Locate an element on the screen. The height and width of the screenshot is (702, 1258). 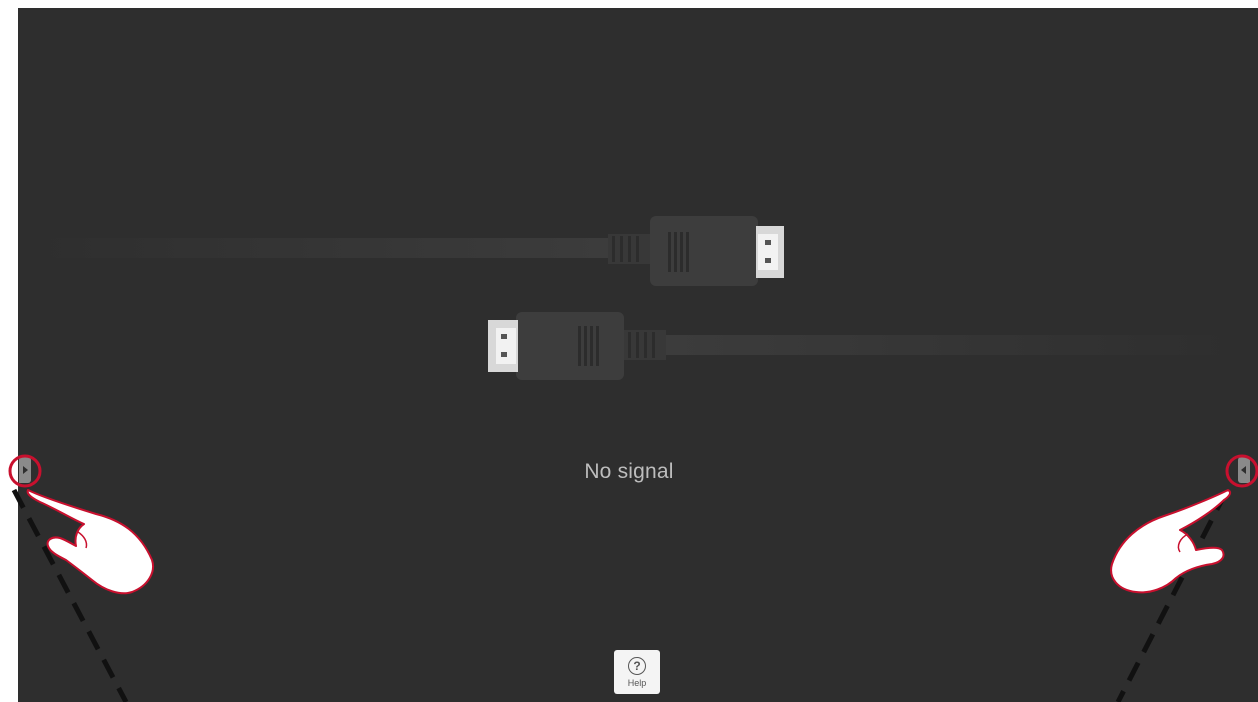
no-signal-text: No signal is located at coordinates (629, 471).